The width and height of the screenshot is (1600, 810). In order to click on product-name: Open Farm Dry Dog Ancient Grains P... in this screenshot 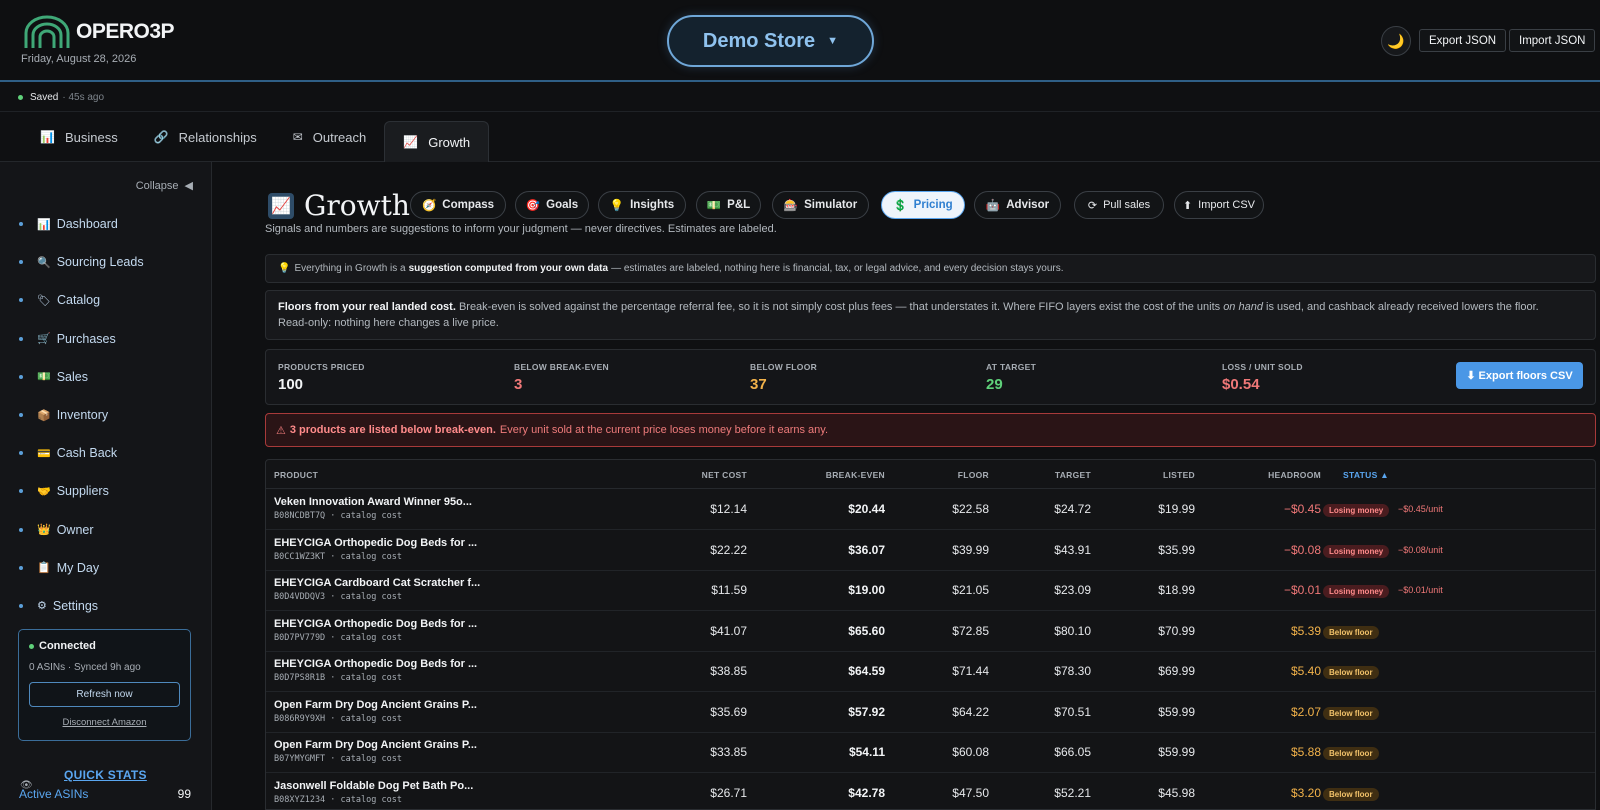, I will do `click(375, 745)`.